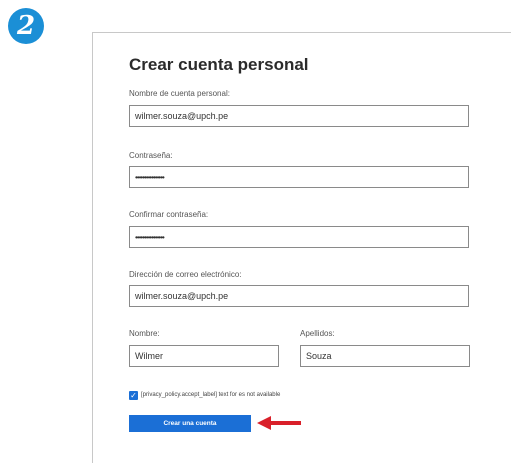 The width and height of the screenshot is (511, 463). Describe the element at coordinates (385, 356) in the screenshot. I see `last-name-input` at that location.